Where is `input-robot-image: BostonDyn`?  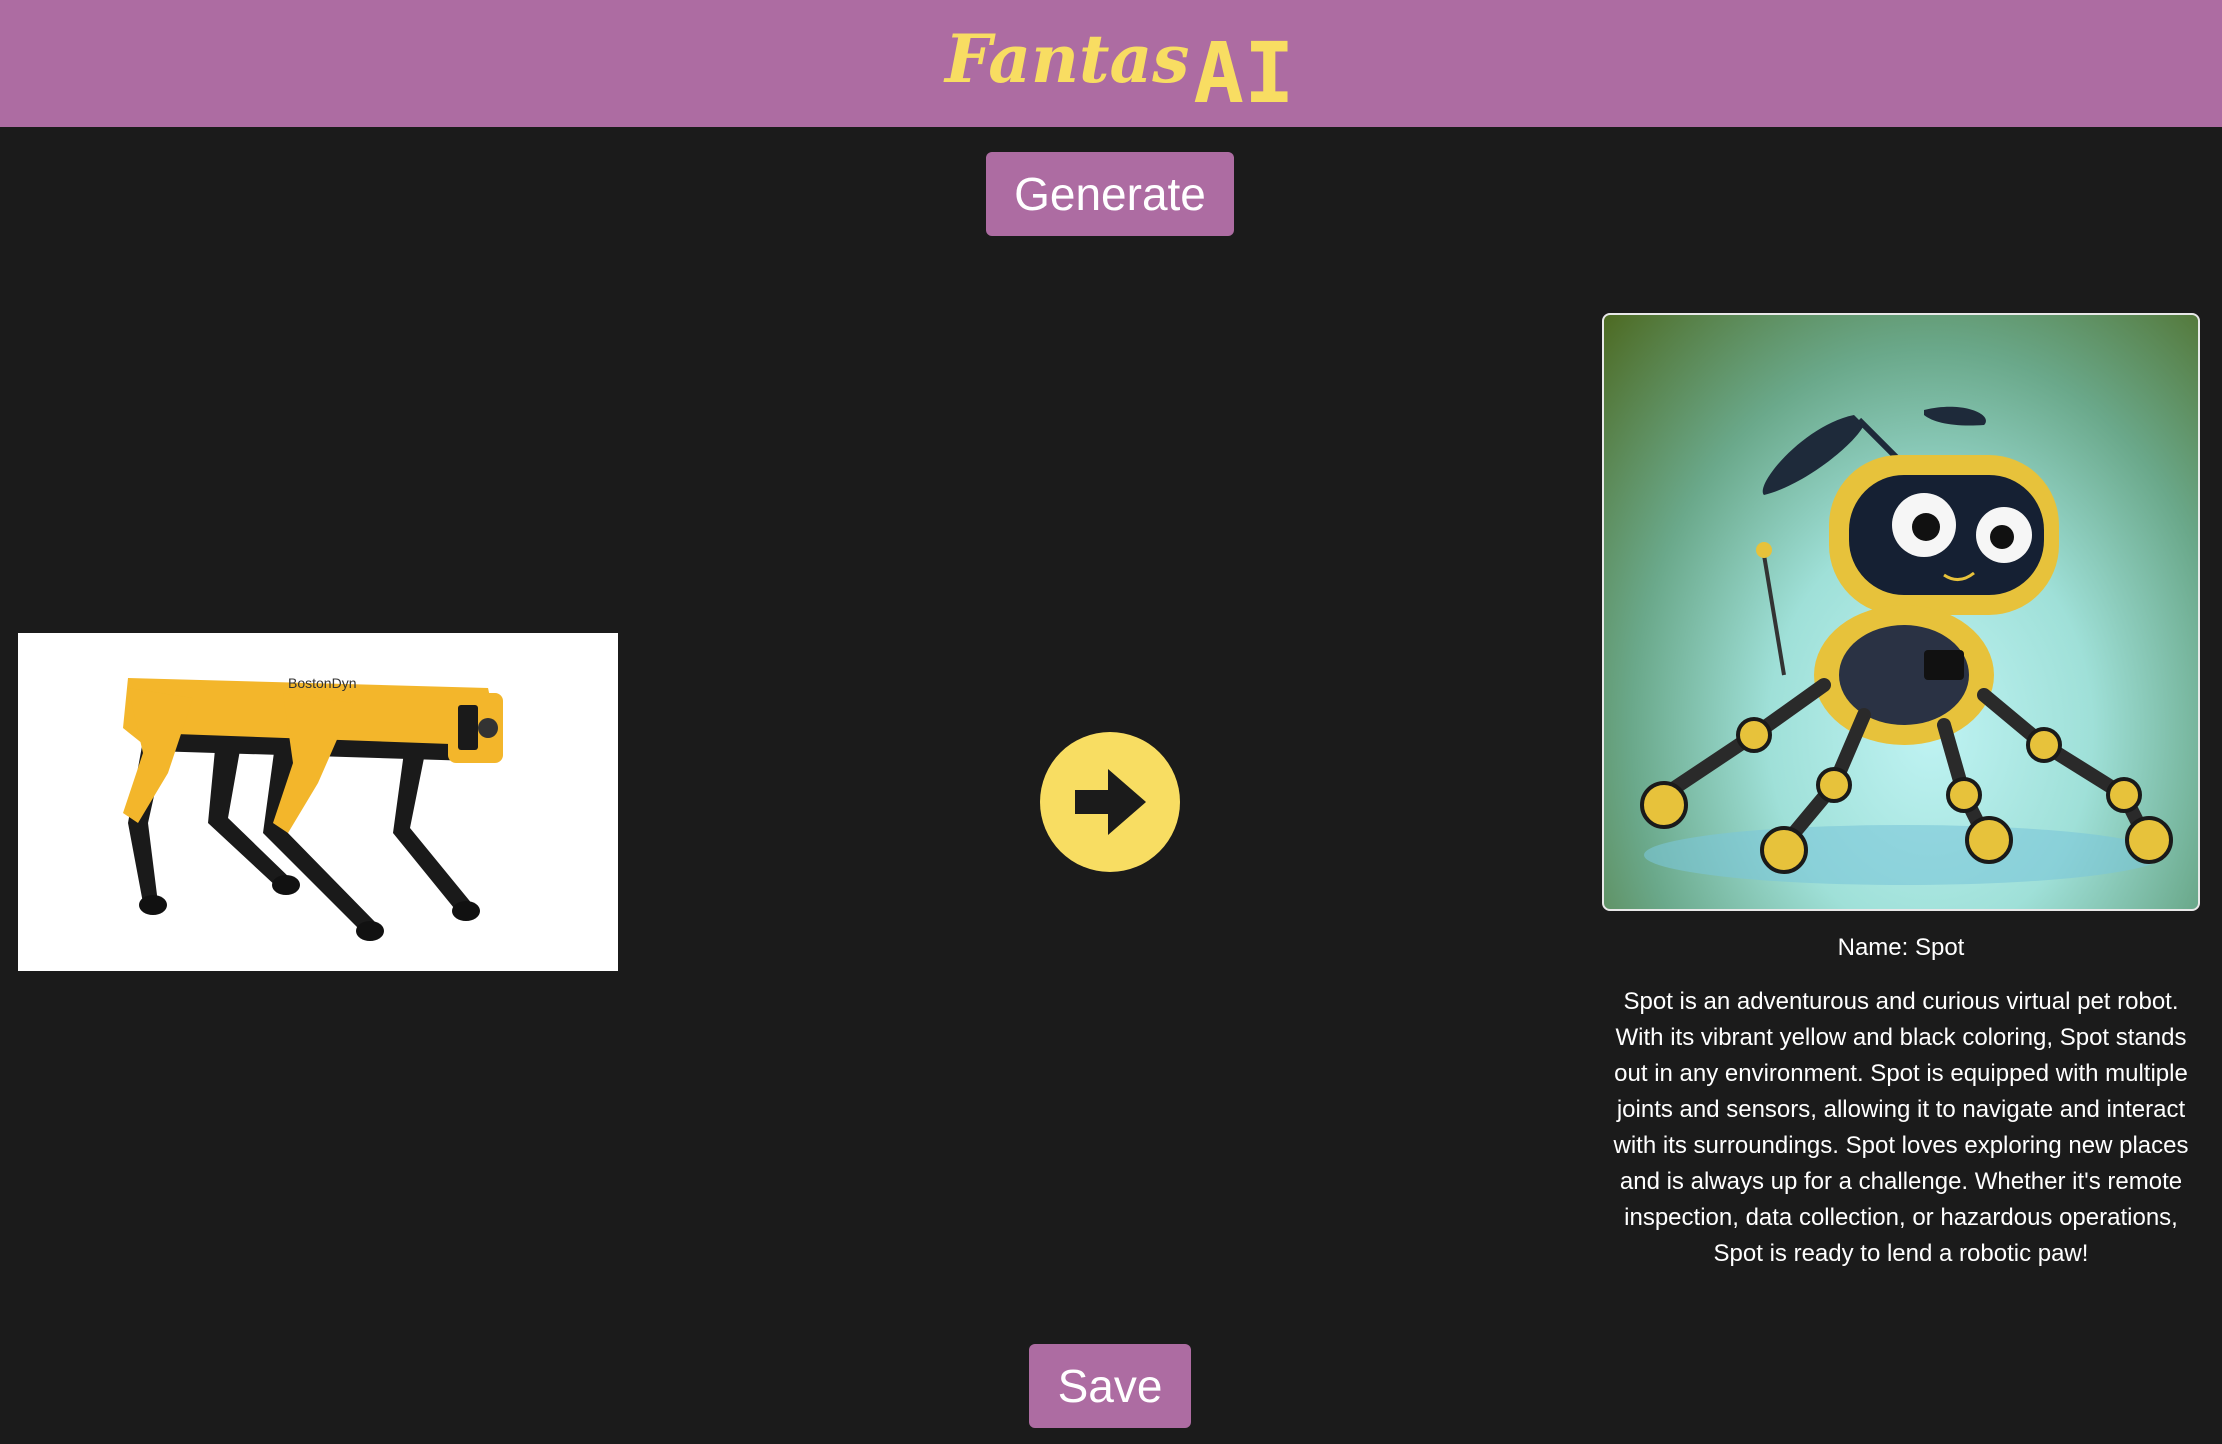
input-robot-image: BostonDyn is located at coordinates (318, 802).